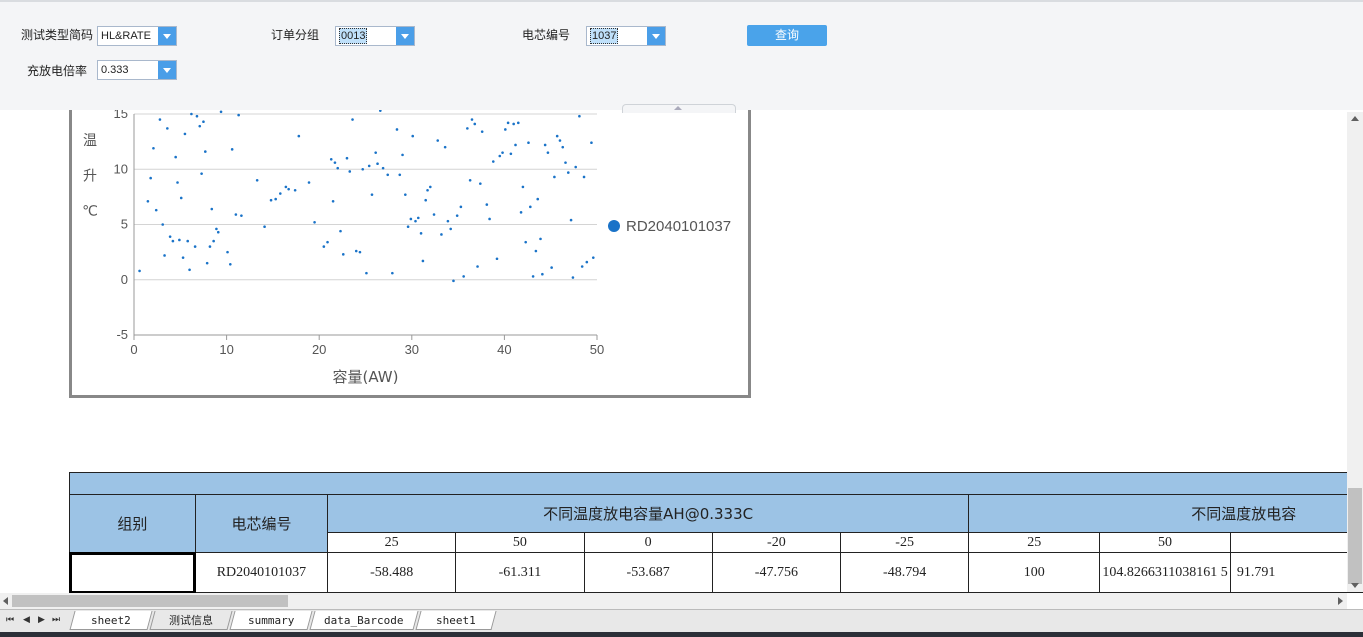 This screenshot has height=637, width=1363. I want to click on group-header: 组别, so click(132, 523).